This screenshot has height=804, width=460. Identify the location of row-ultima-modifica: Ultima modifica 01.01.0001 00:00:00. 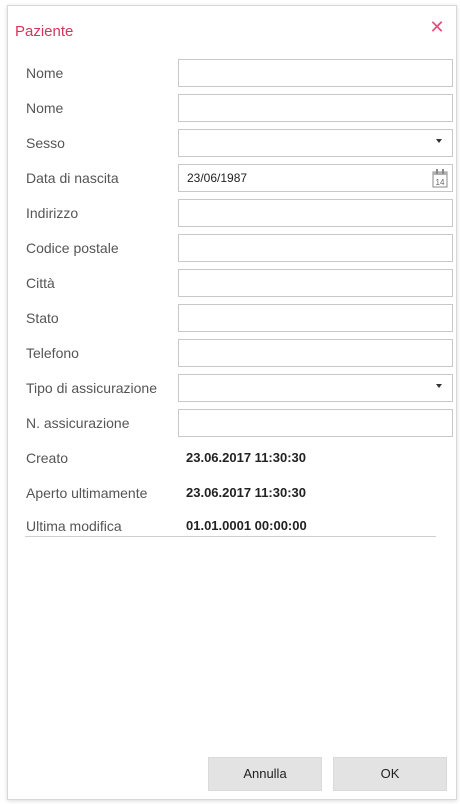
(241, 527).